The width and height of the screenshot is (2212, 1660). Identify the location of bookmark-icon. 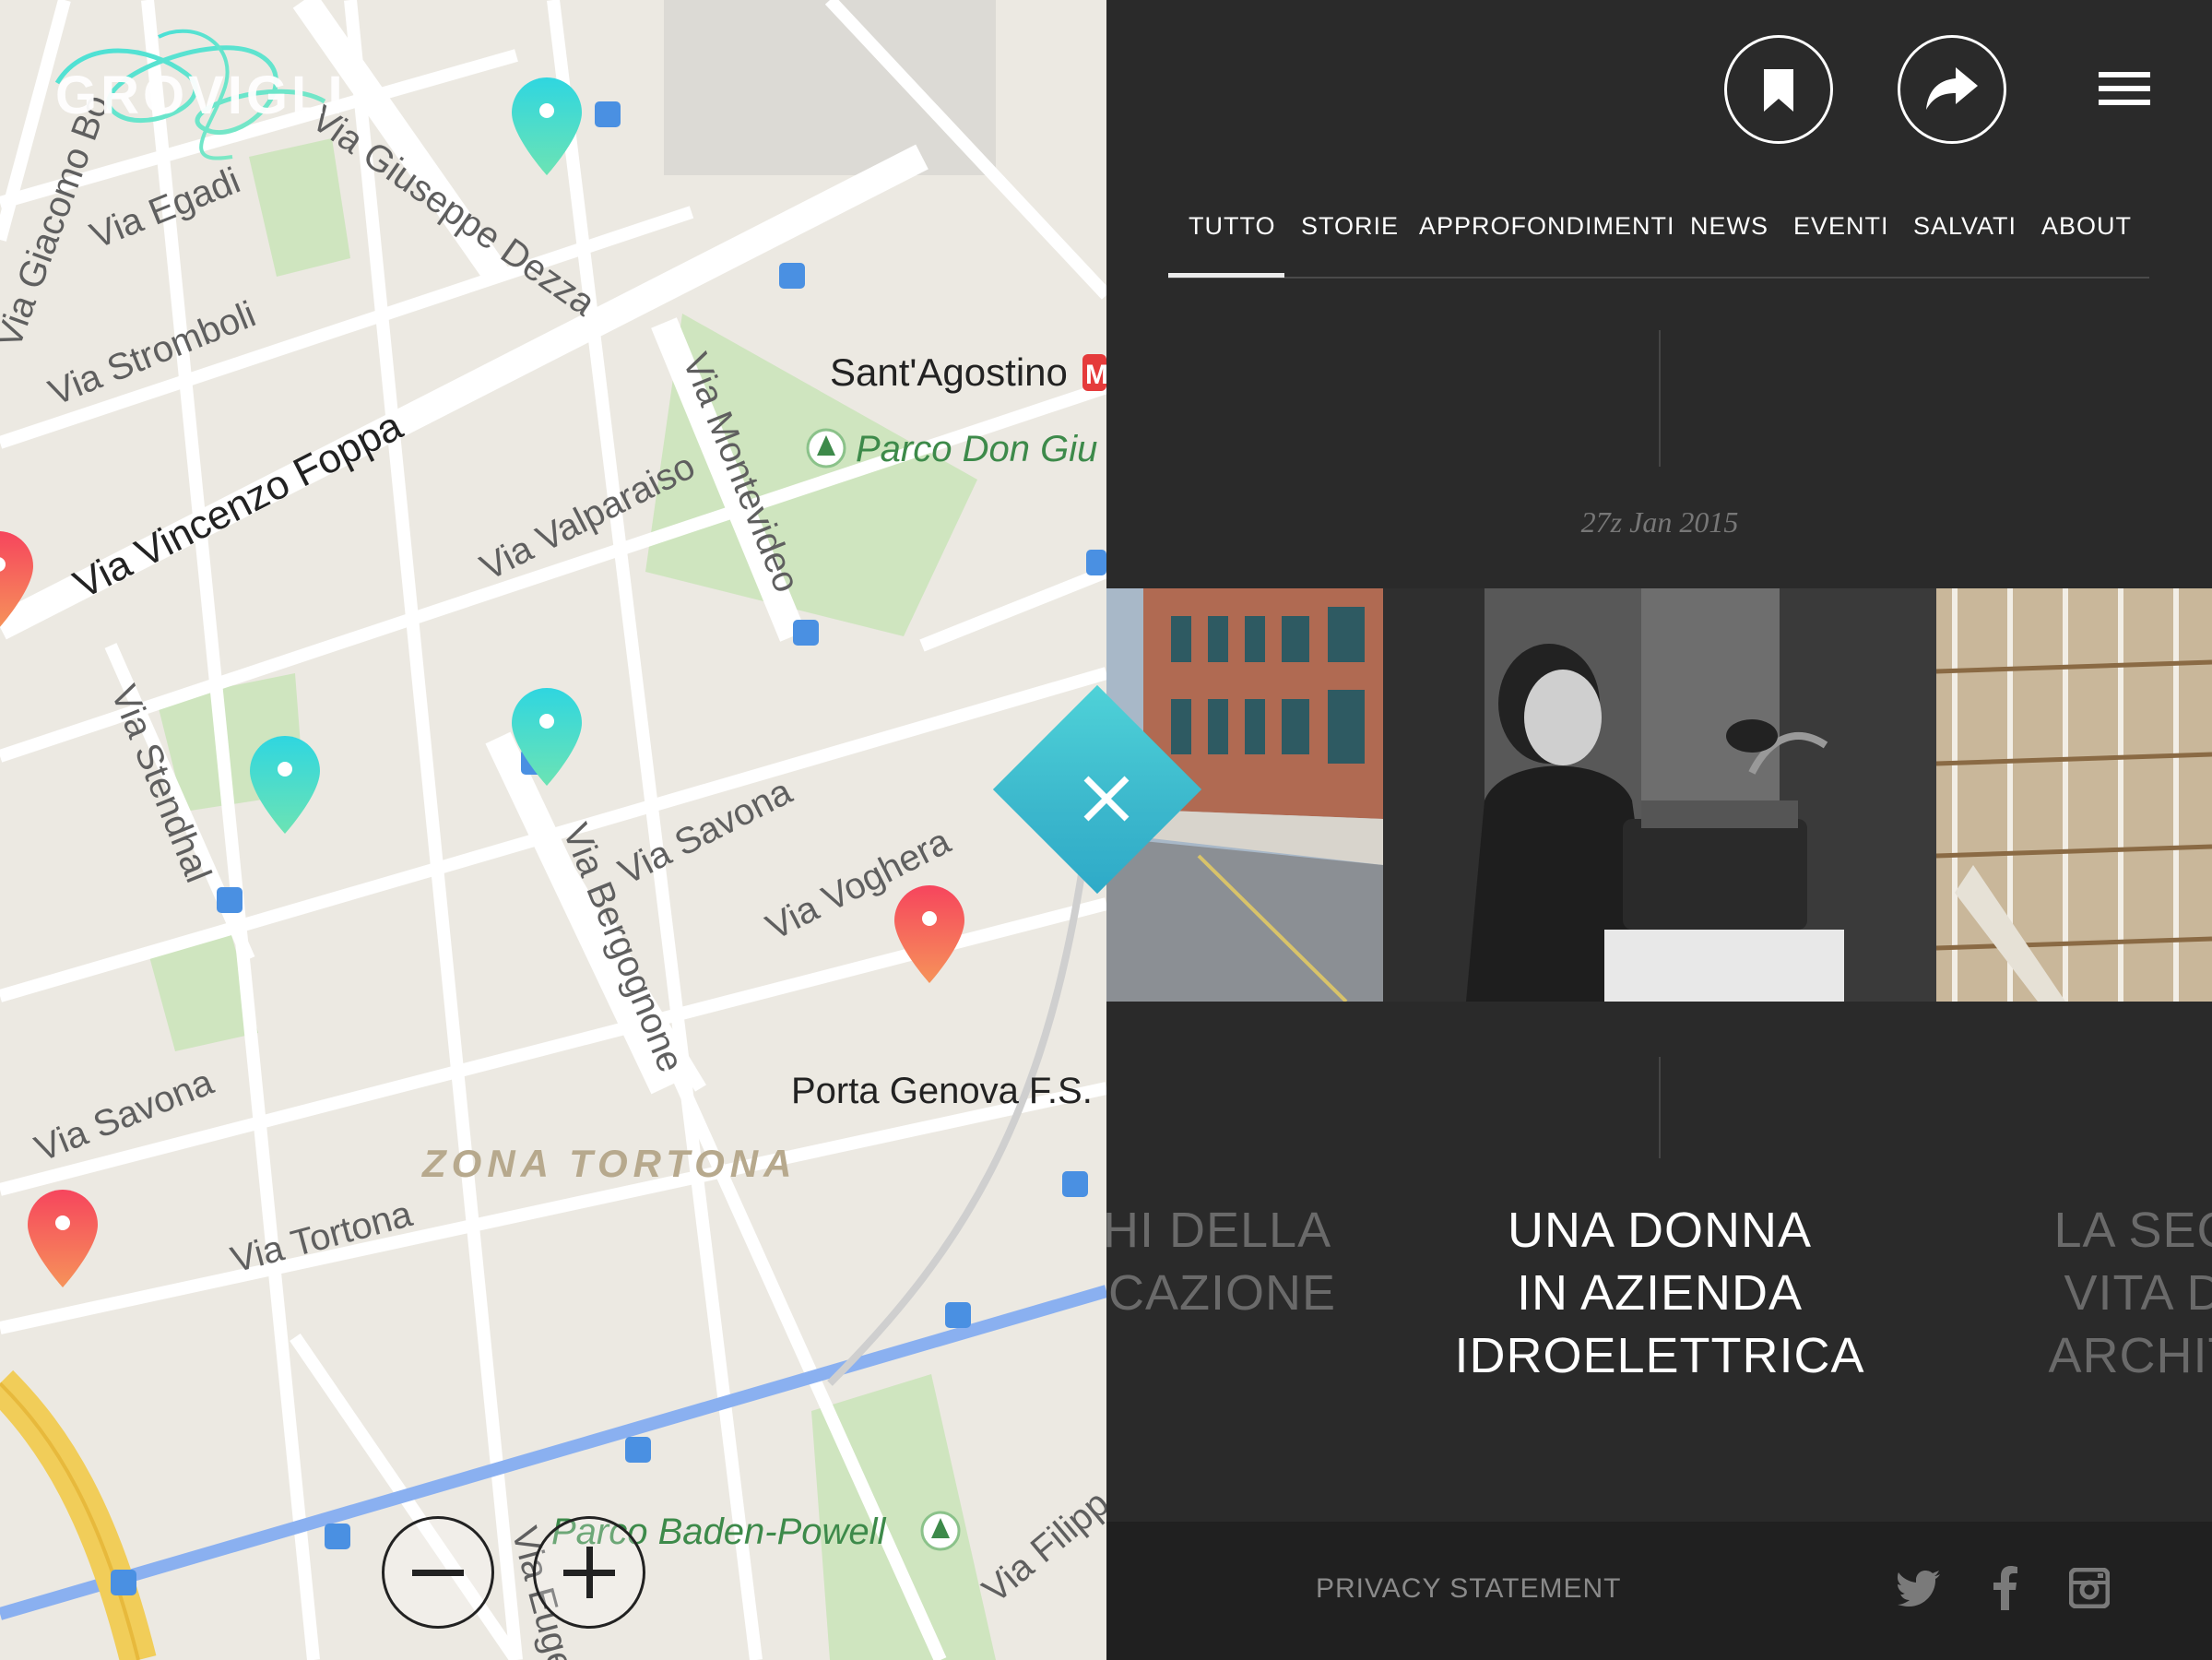
(1779, 90).